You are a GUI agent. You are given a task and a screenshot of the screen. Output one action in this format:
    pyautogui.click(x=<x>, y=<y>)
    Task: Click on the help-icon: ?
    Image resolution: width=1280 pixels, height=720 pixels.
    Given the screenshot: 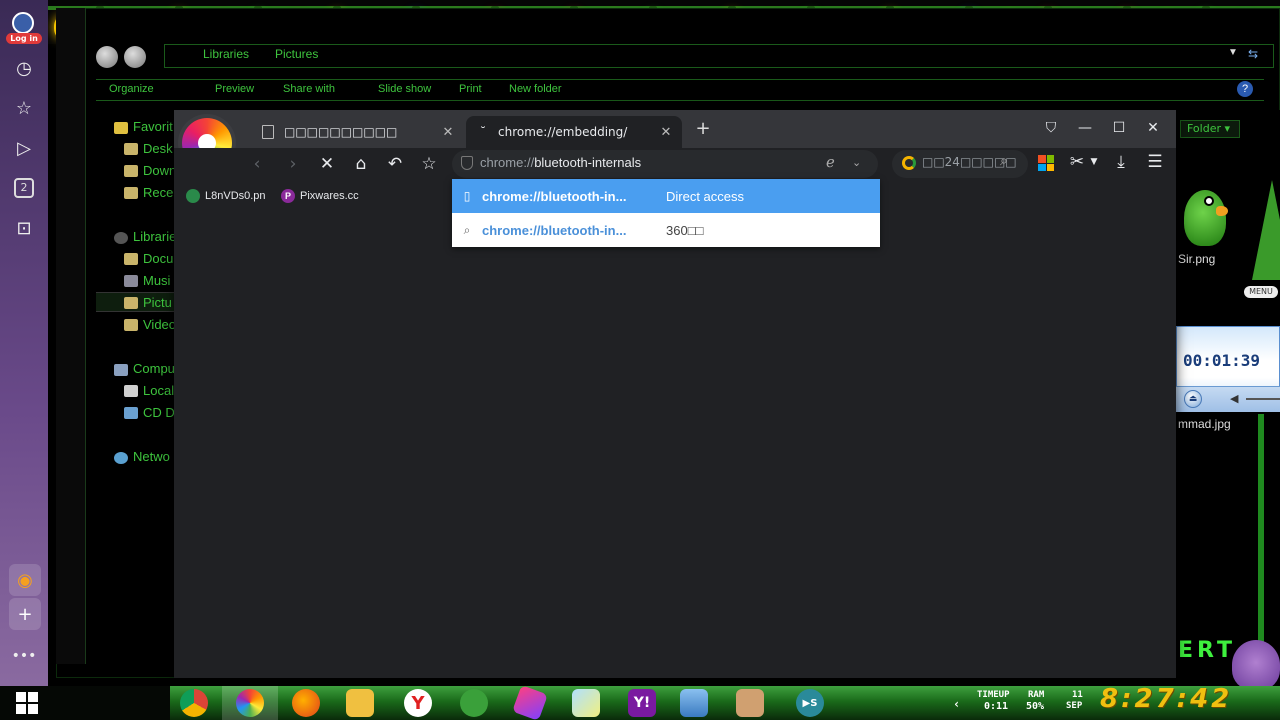 What is the action you would take?
    pyautogui.click(x=1245, y=89)
    